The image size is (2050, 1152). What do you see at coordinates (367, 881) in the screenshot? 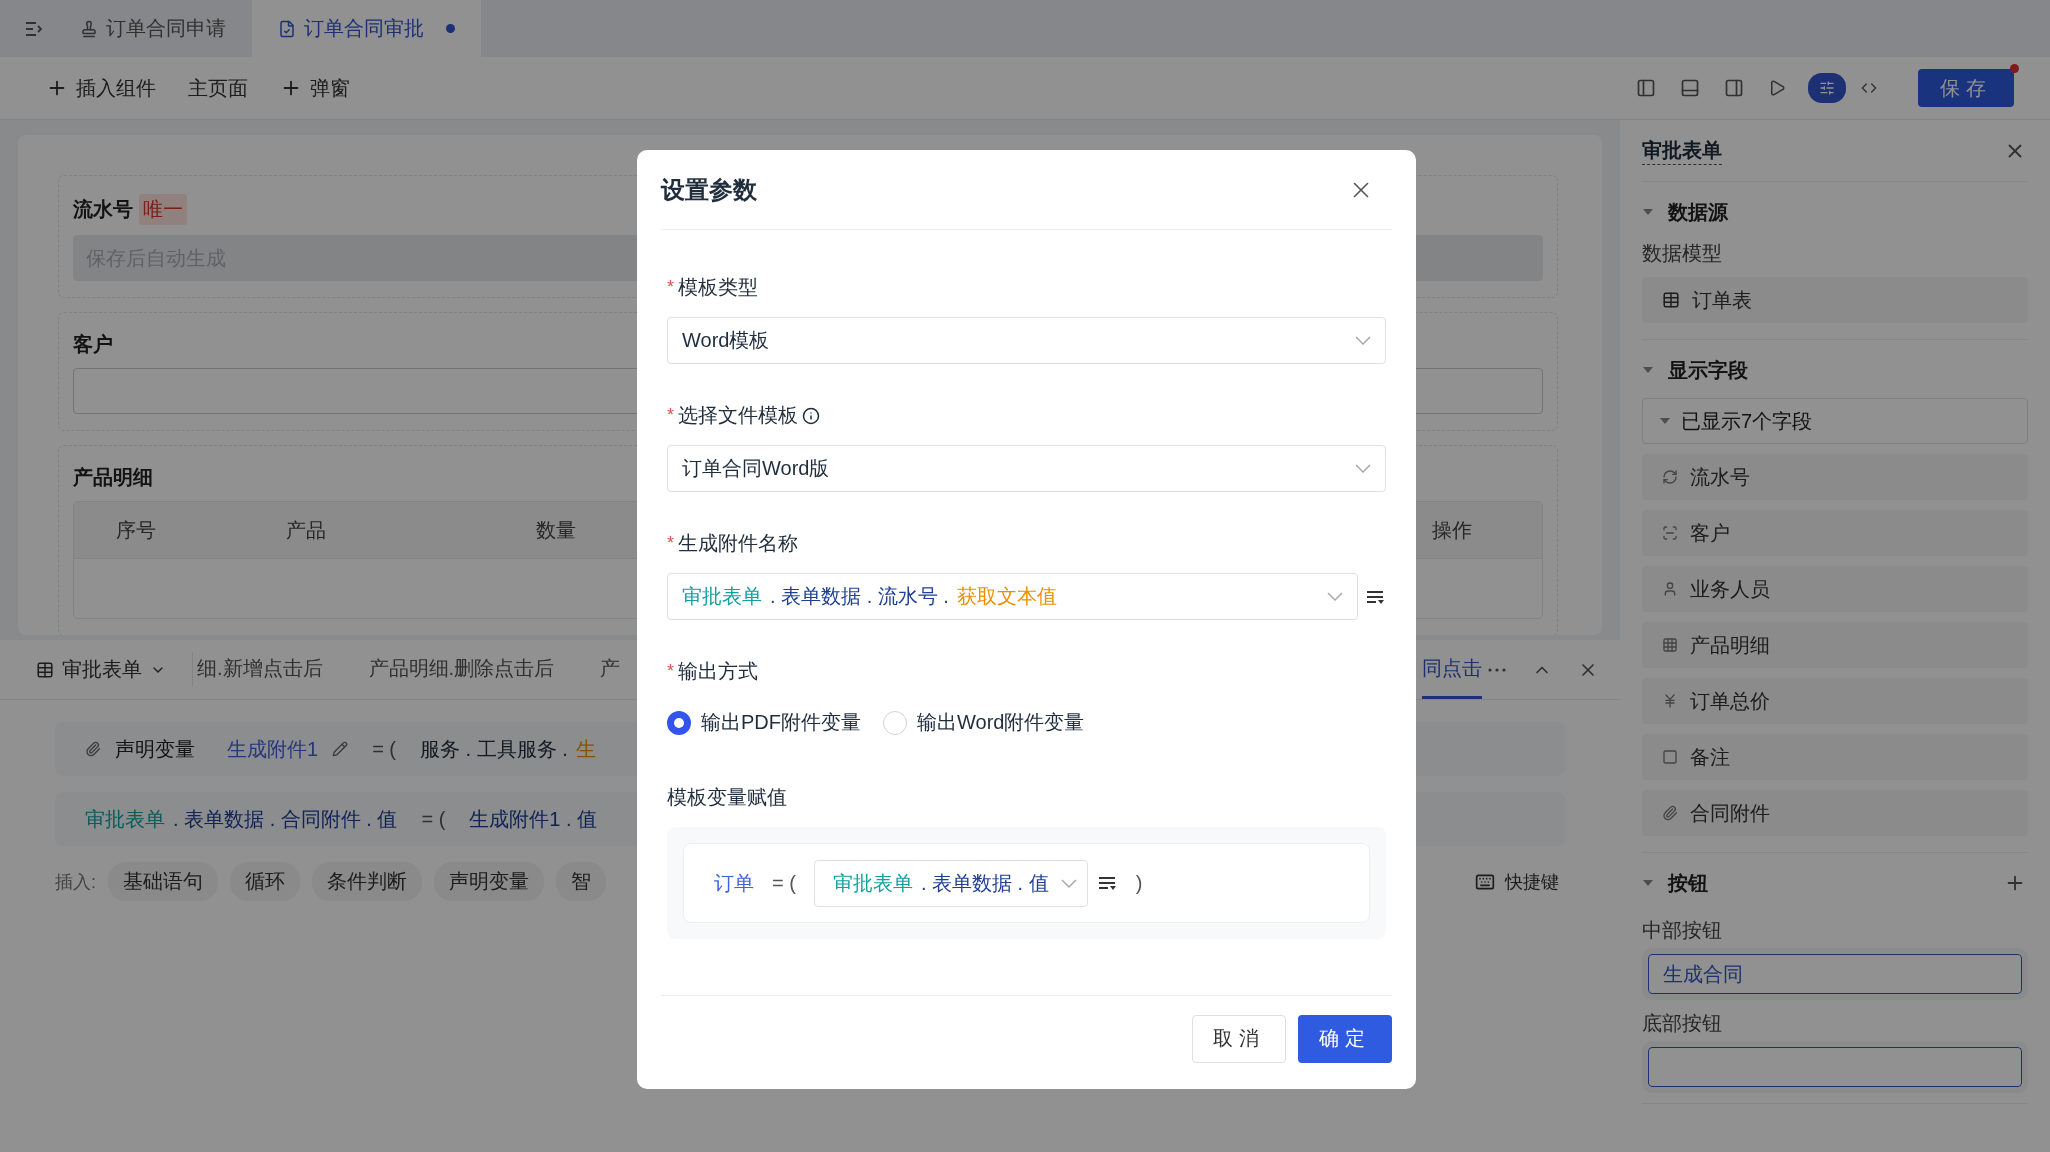
I see `insert-chip: 条件判断` at bounding box center [367, 881].